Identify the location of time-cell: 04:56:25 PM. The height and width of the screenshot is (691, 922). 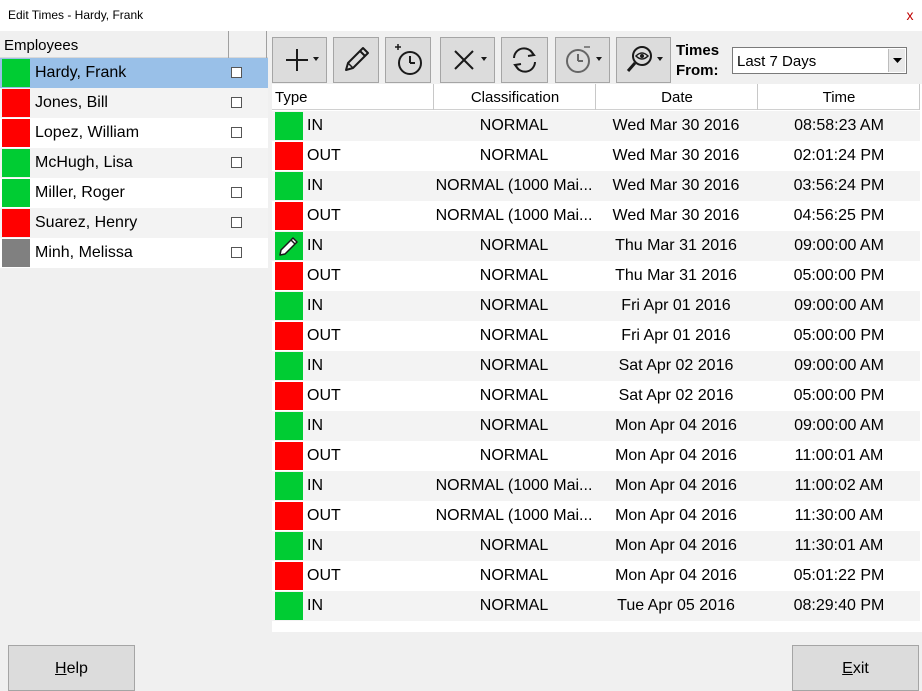
(839, 215).